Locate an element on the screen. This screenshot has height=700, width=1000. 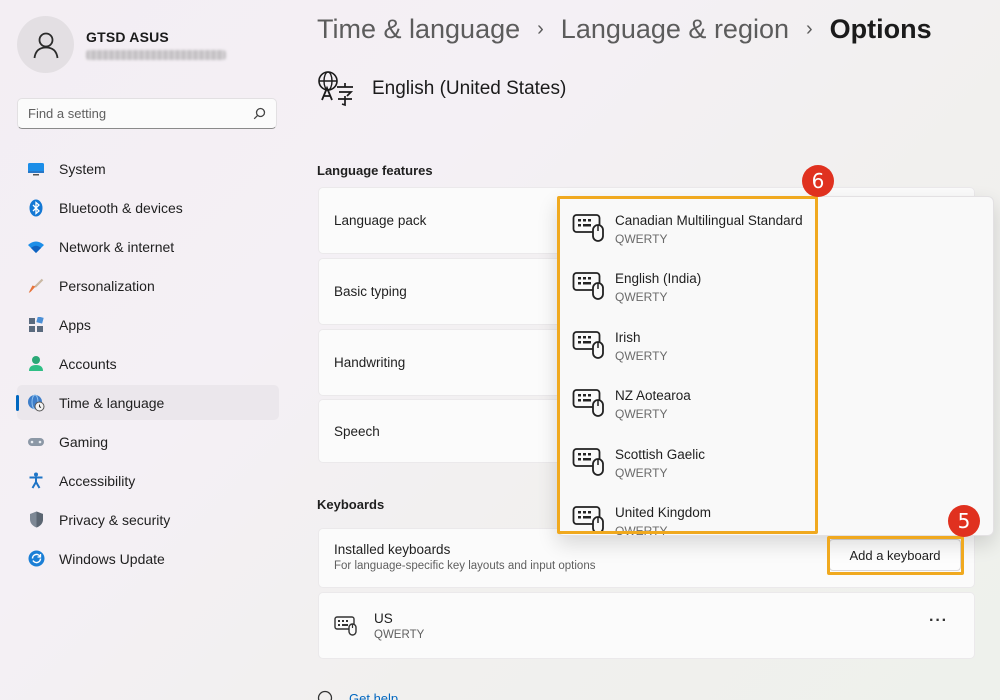
language-header: English (United States) is located at coordinates (441, 89).